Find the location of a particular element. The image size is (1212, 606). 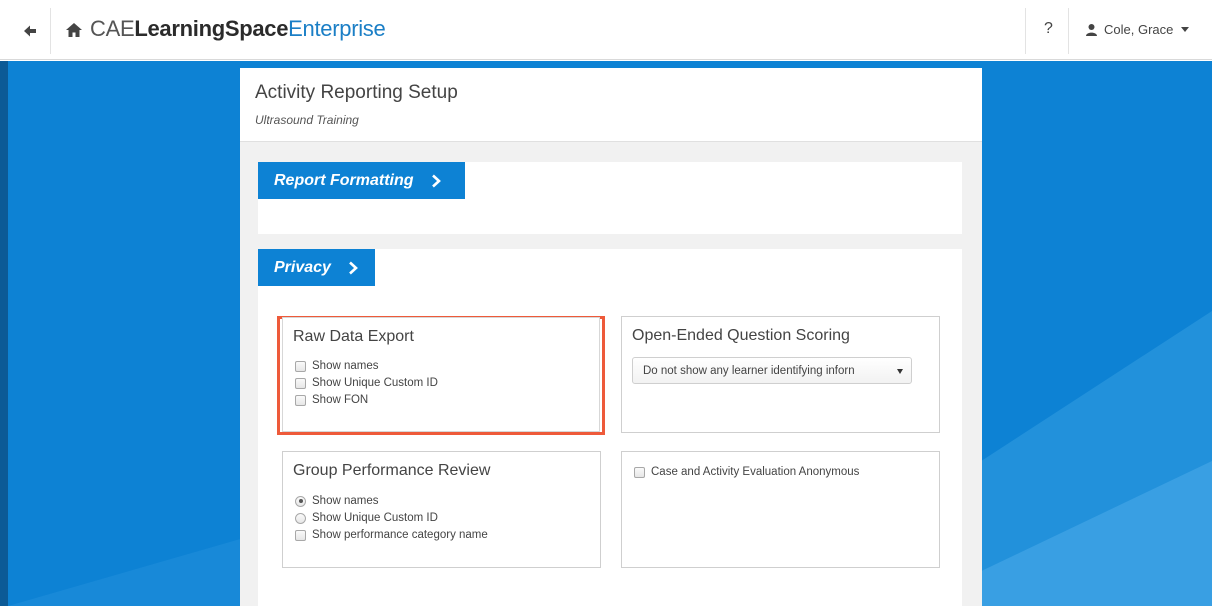

user-menu-button: Cole, Grace is located at coordinates (1137, 29).